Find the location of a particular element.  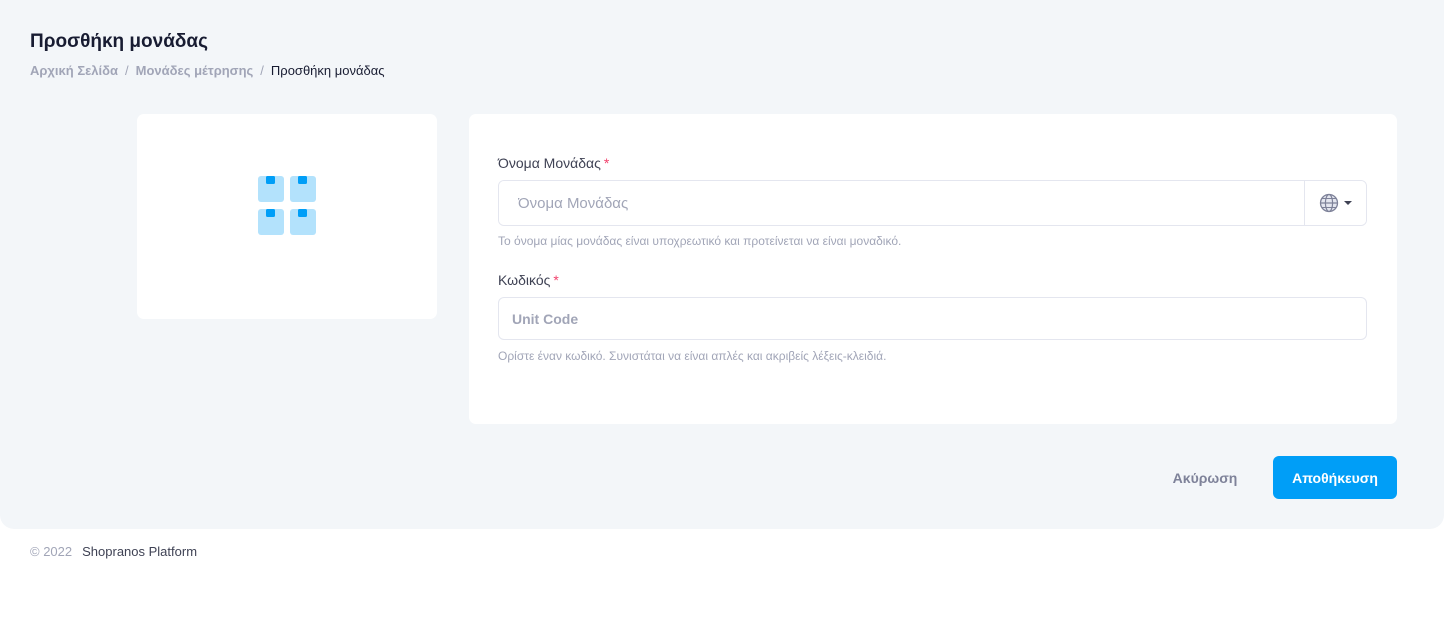

unit-name-label: Όνομα Μονάδας * is located at coordinates (553, 163).